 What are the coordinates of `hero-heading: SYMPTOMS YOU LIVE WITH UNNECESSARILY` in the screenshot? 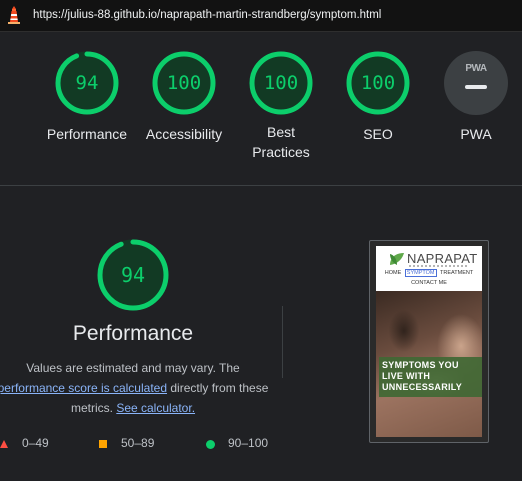 It's located at (431, 376).